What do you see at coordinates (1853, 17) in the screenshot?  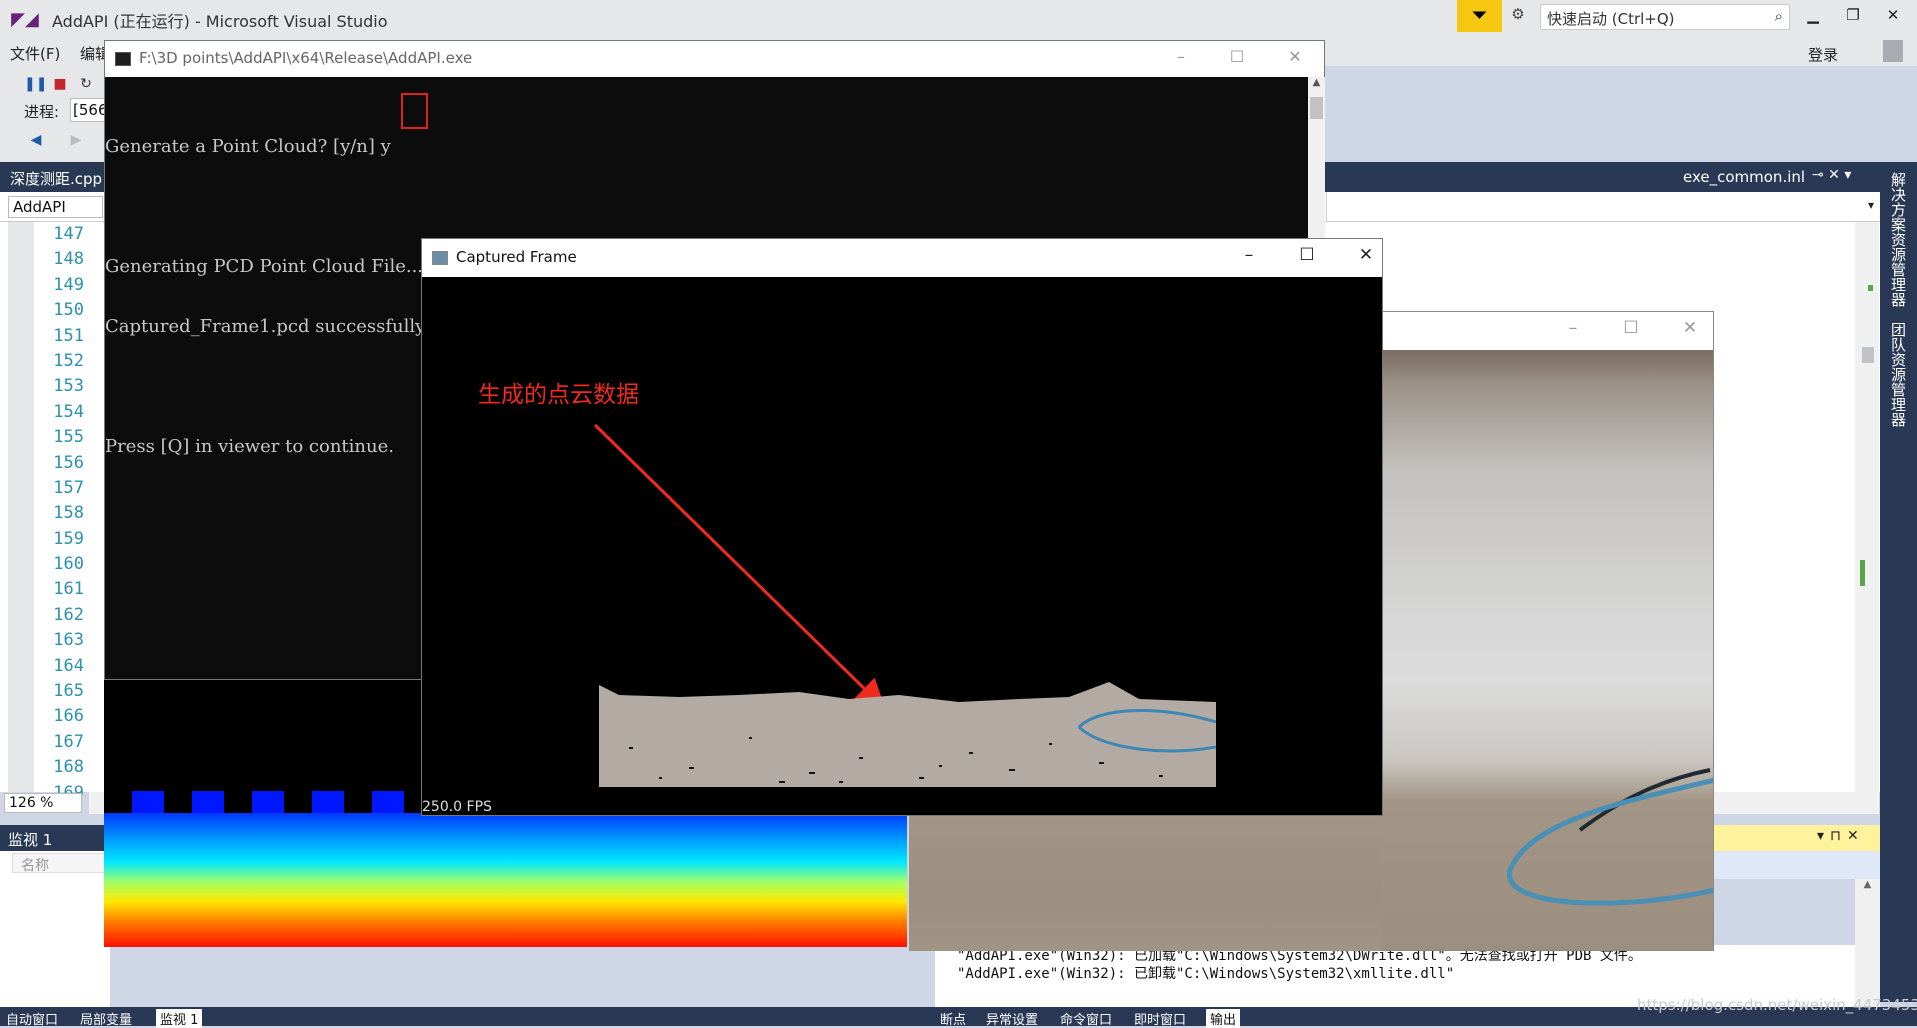 I see `vs-restore-button: ❐` at bounding box center [1853, 17].